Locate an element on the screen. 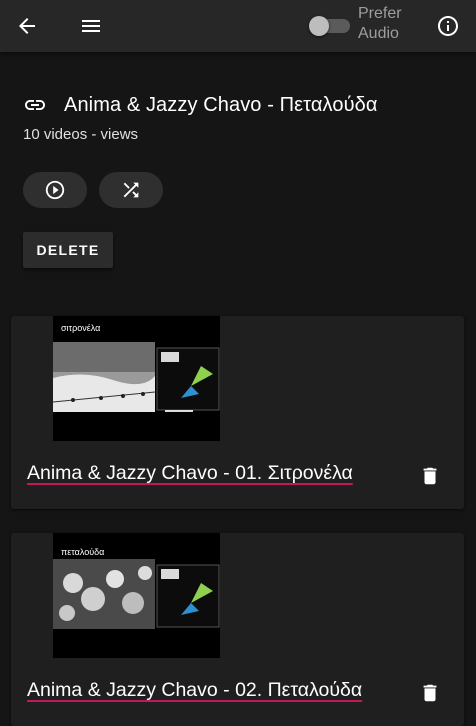 The width and height of the screenshot is (476, 726). info-button is located at coordinates (448, 26).